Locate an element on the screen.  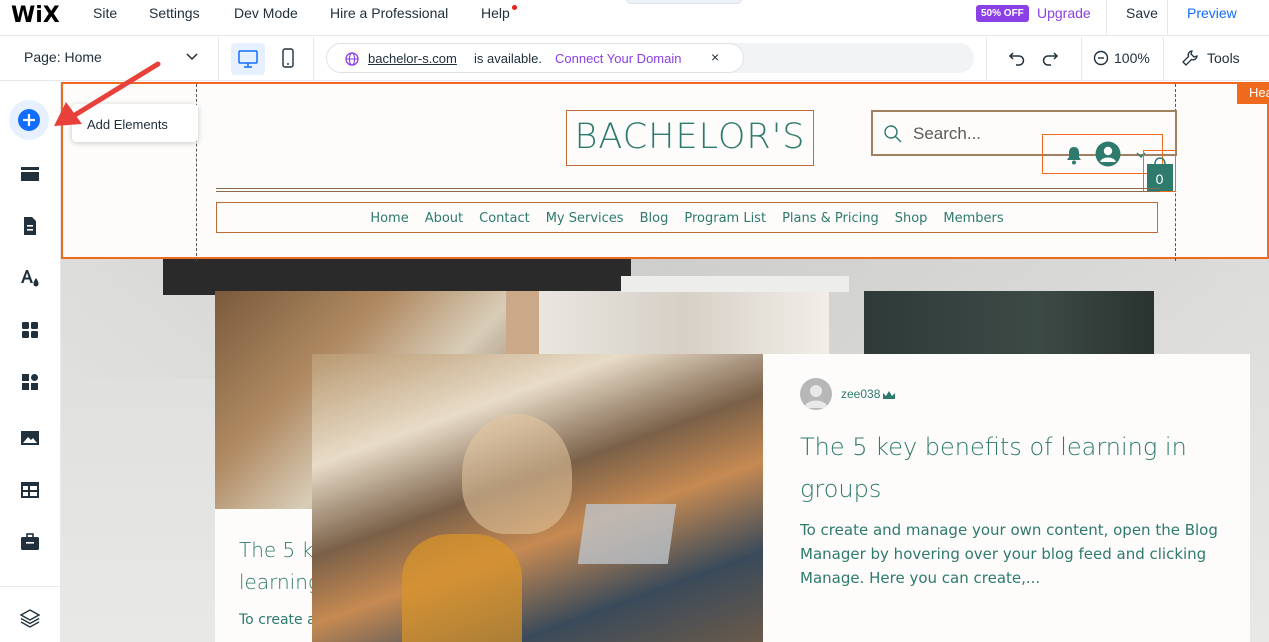
portfolio-button is located at coordinates (30, 542).